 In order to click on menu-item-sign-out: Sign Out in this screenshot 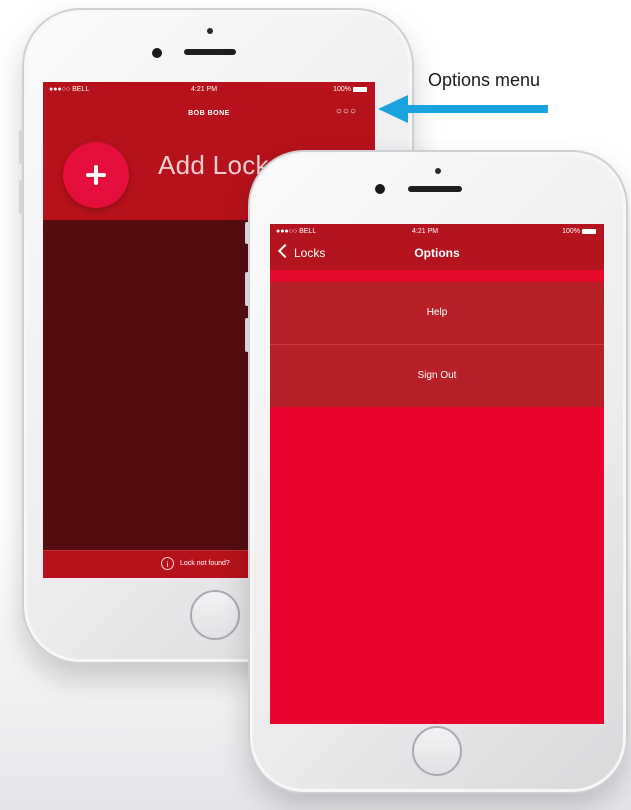, I will do `click(437, 376)`.